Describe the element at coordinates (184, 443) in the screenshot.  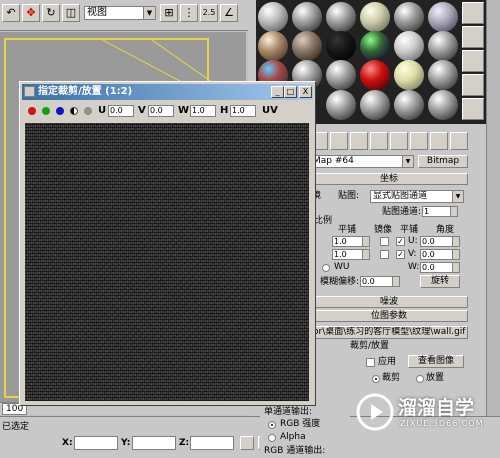
I see `z-label: Z:` at that location.